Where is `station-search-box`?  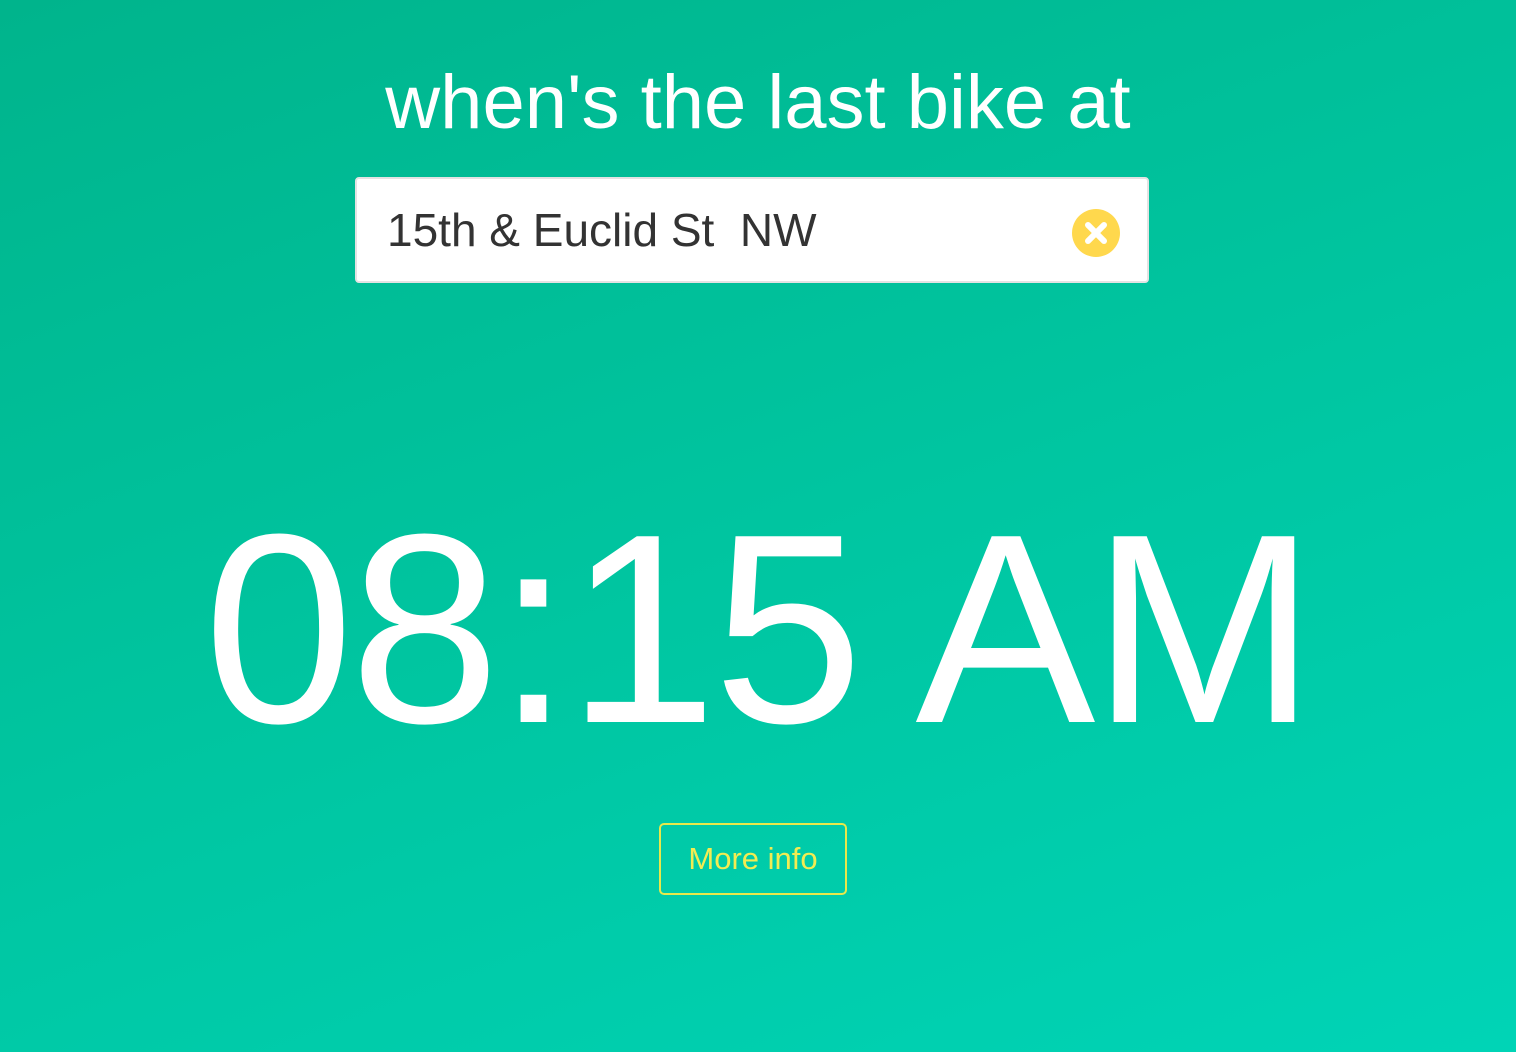 station-search-box is located at coordinates (752, 230).